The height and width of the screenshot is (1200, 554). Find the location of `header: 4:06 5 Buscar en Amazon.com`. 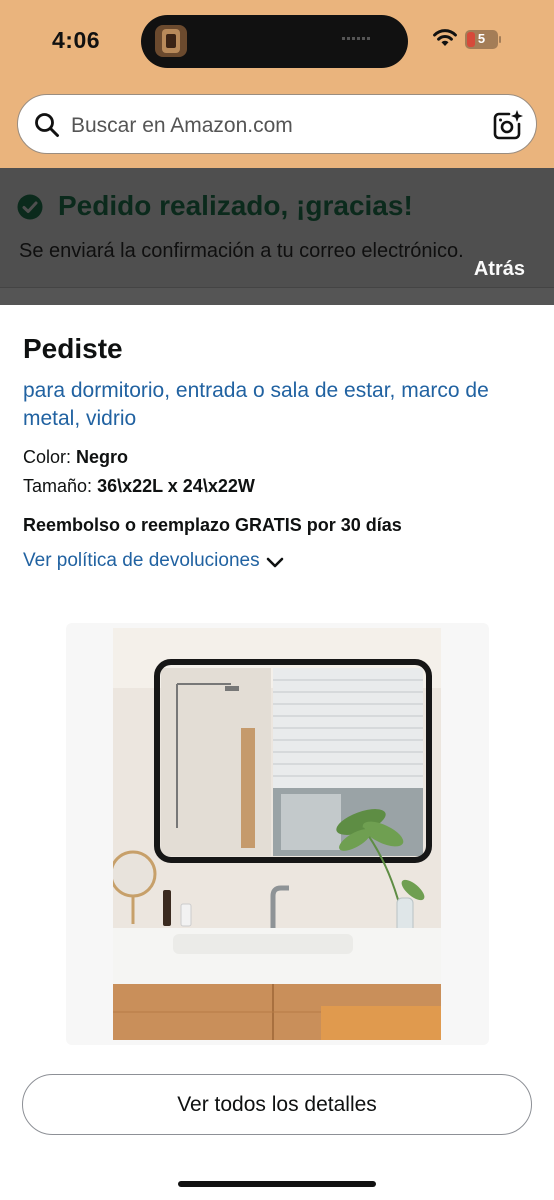

header: 4:06 5 Buscar en Amazon.com is located at coordinates (277, 84).